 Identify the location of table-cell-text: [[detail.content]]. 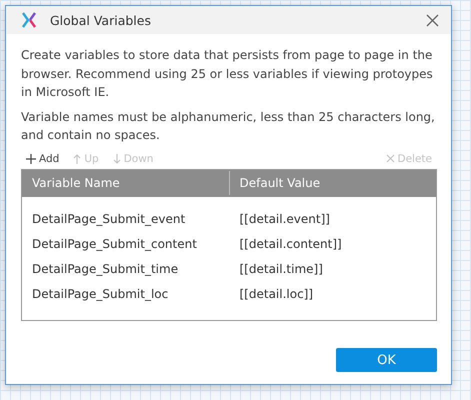
(290, 244).